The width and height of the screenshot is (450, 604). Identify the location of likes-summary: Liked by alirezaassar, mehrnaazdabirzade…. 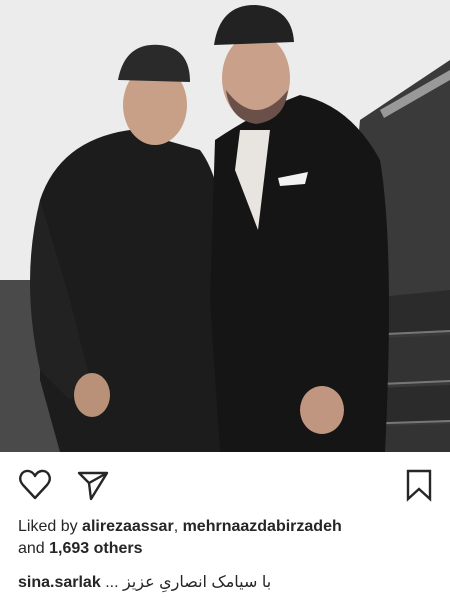
(228, 538).